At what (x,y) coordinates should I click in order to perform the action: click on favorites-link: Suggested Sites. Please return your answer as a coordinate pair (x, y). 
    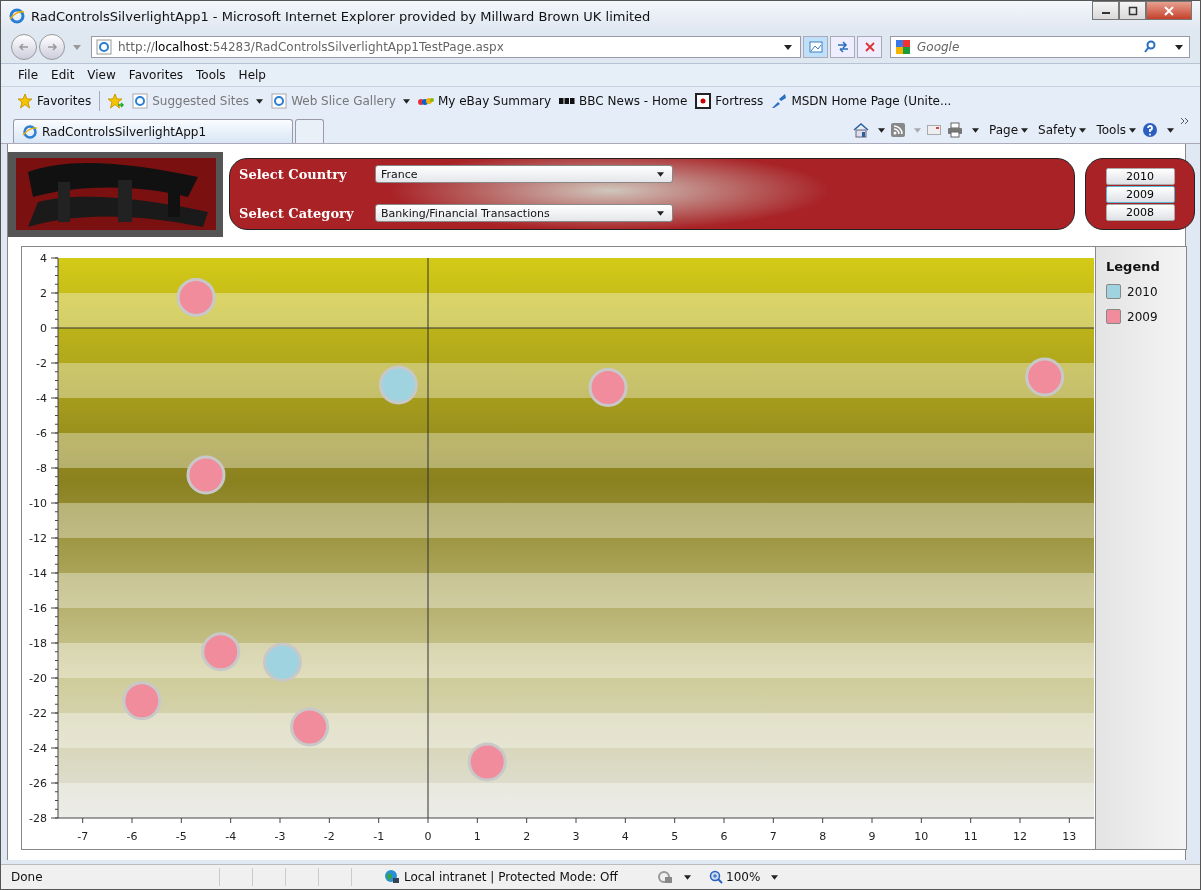
    Looking at the image, I should click on (201, 101).